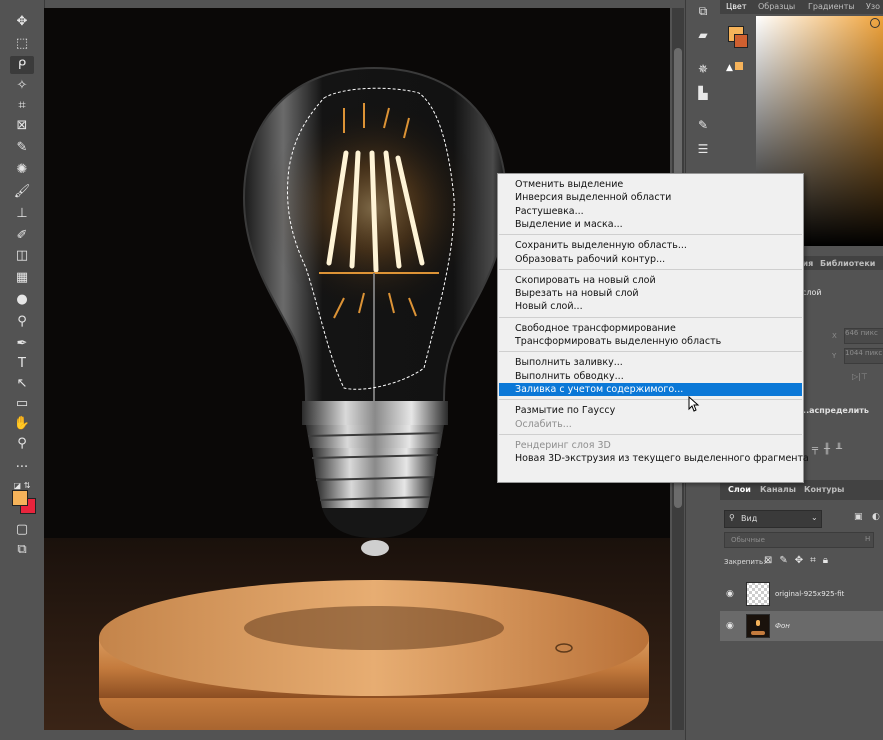 This screenshot has height=740, width=883. What do you see at coordinates (22, 423) in the screenshot?
I see `hand-icon: ✋` at bounding box center [22, 423].